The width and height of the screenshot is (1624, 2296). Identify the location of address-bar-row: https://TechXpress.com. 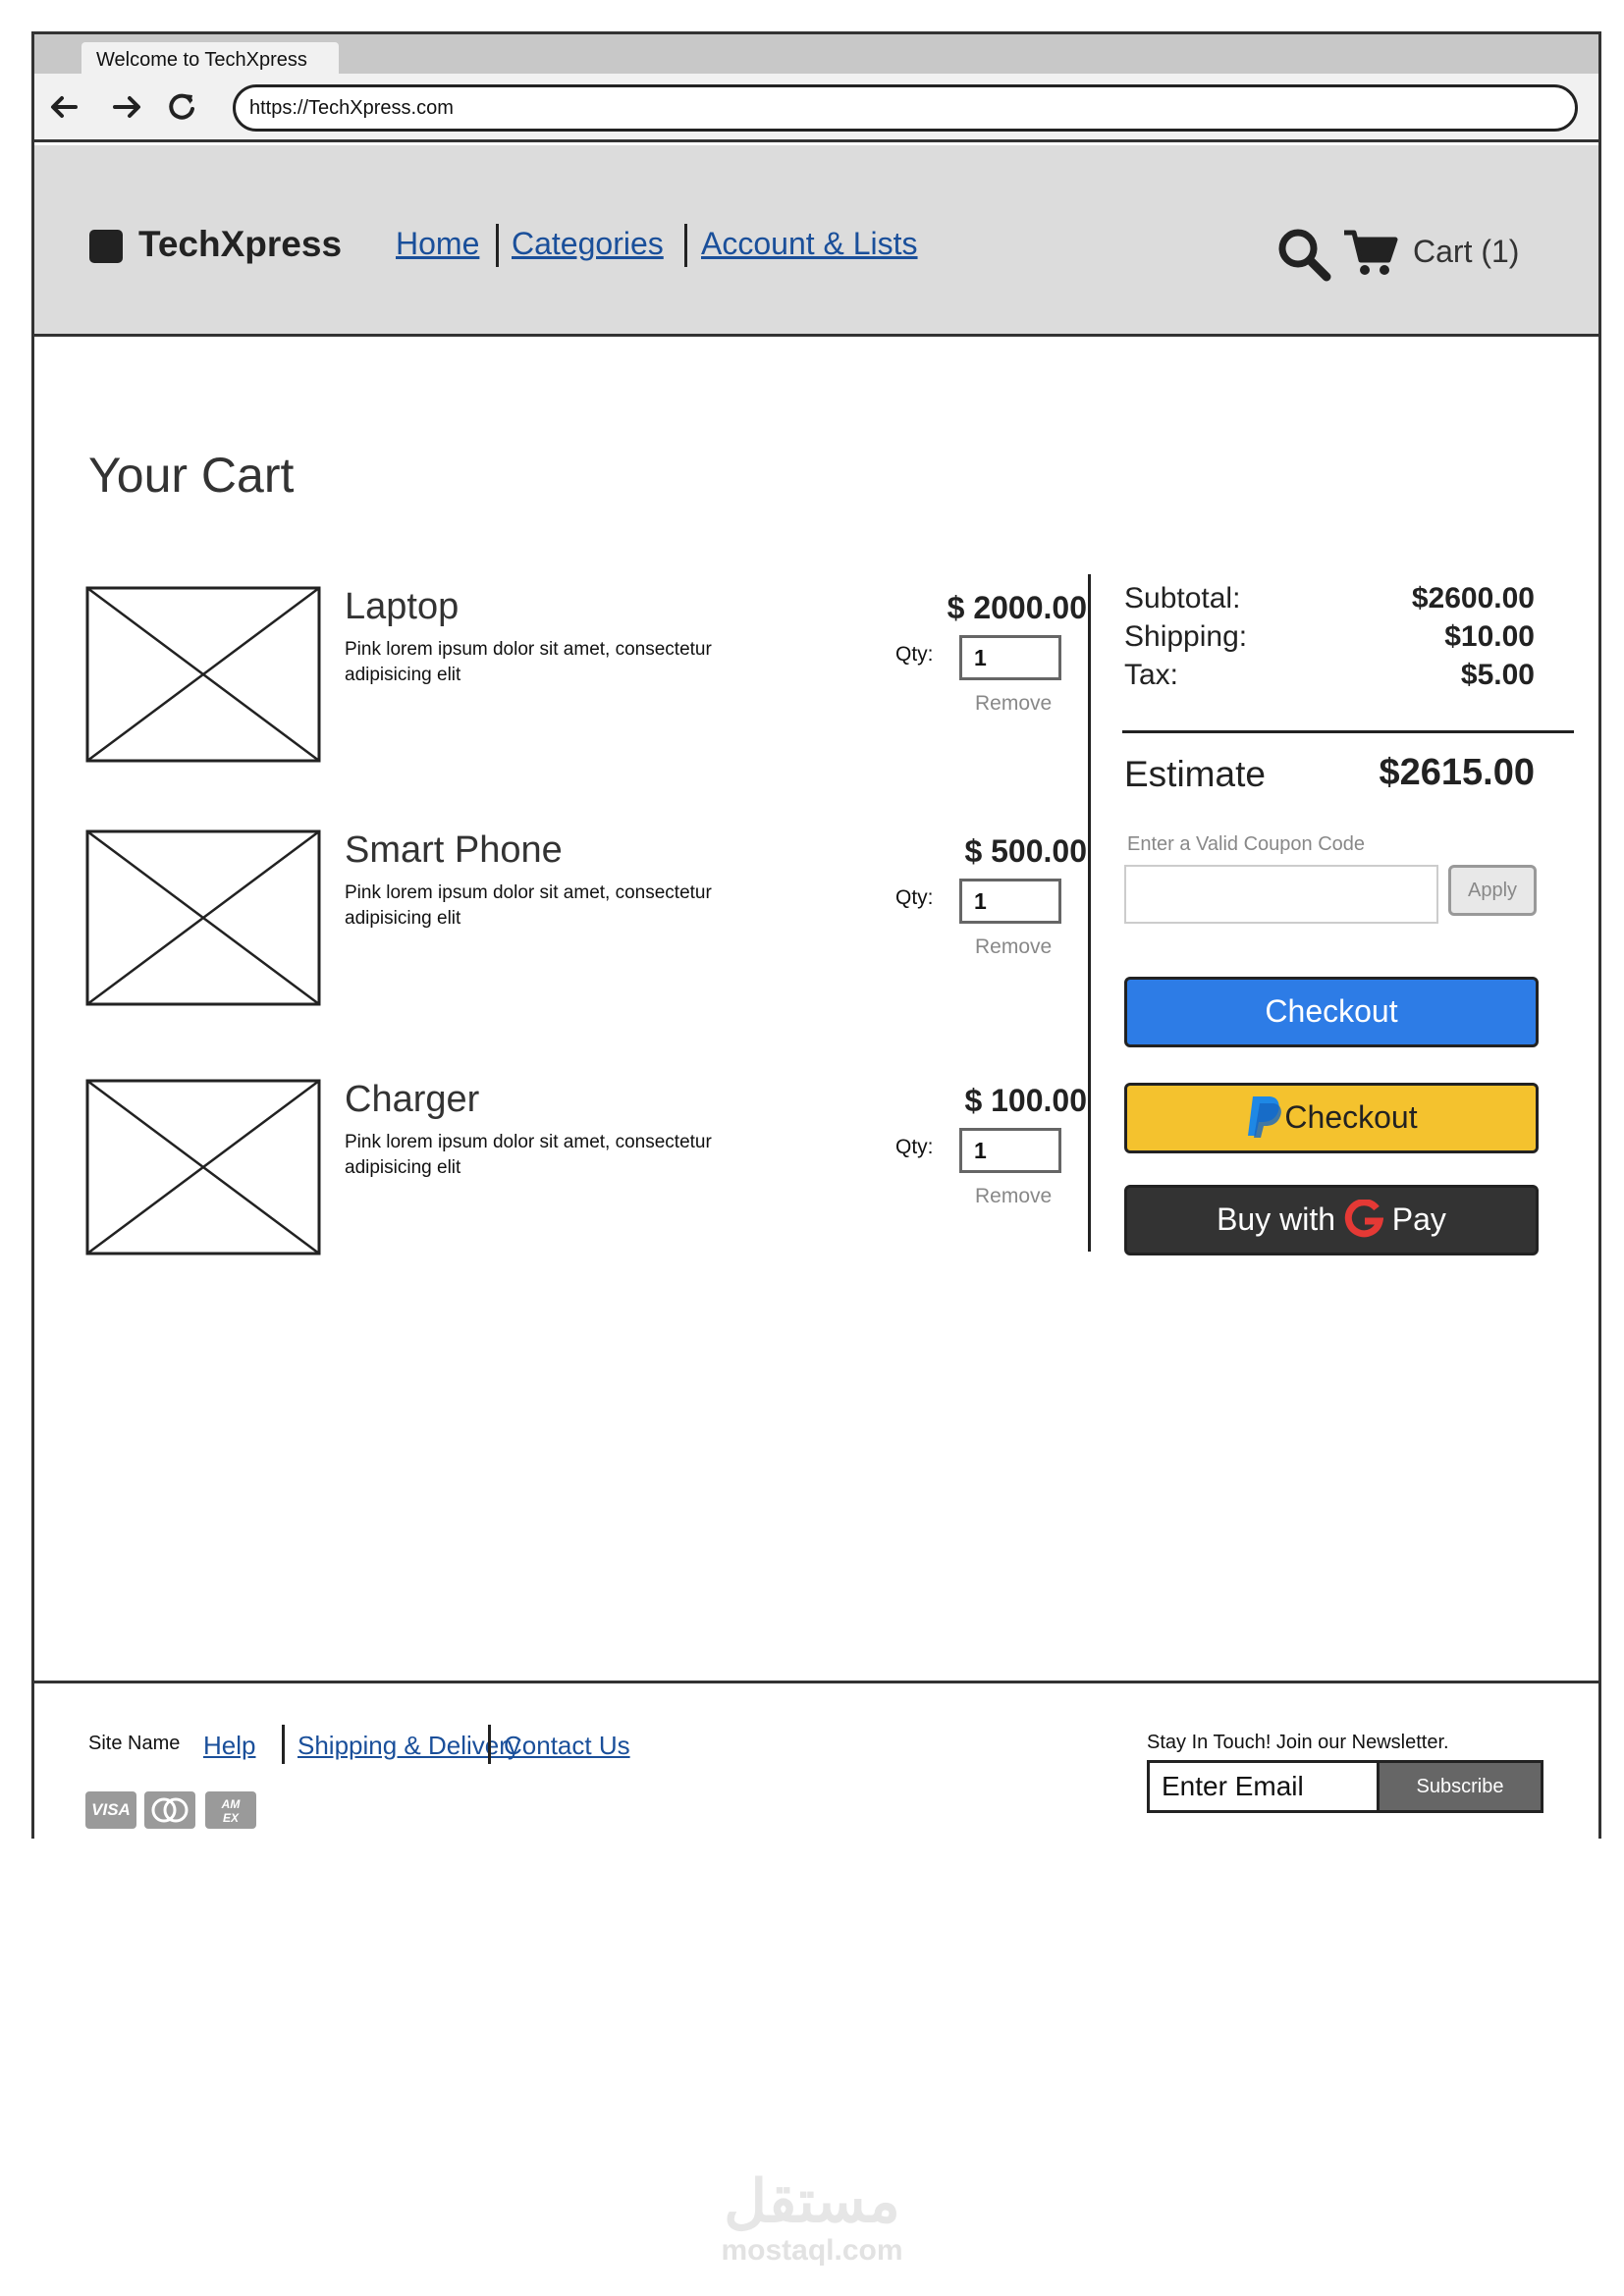
(816, 108).